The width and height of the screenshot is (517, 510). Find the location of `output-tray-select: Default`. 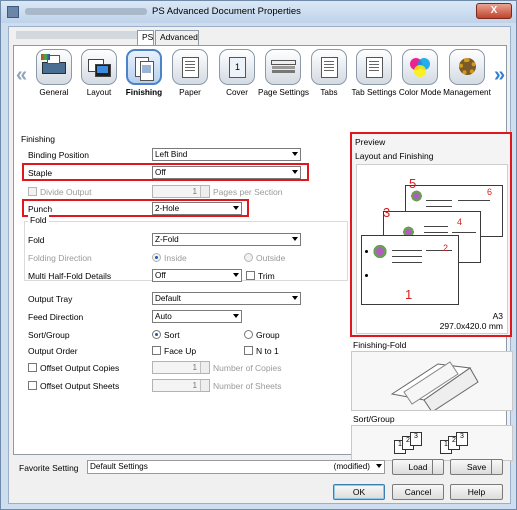

output-tray-select: Default is located at coordinates (226, 298).